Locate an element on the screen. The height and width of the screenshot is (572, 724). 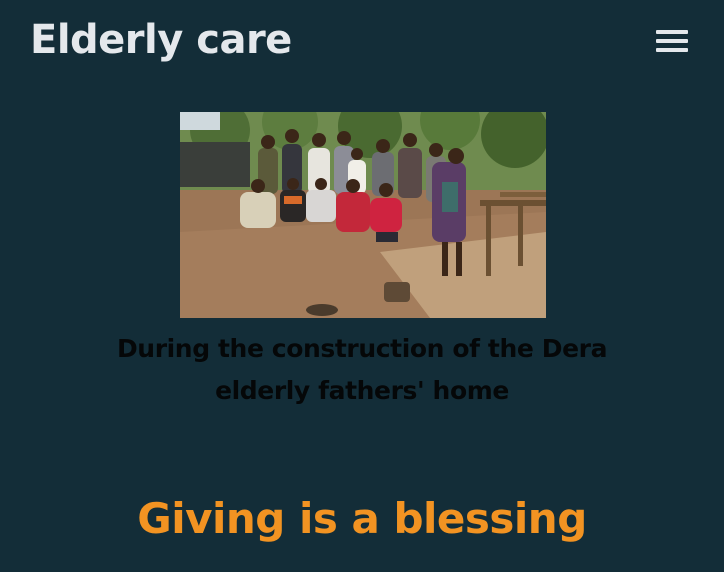
section-heading: Giving is a blessing is located at coordinates (362, 518).